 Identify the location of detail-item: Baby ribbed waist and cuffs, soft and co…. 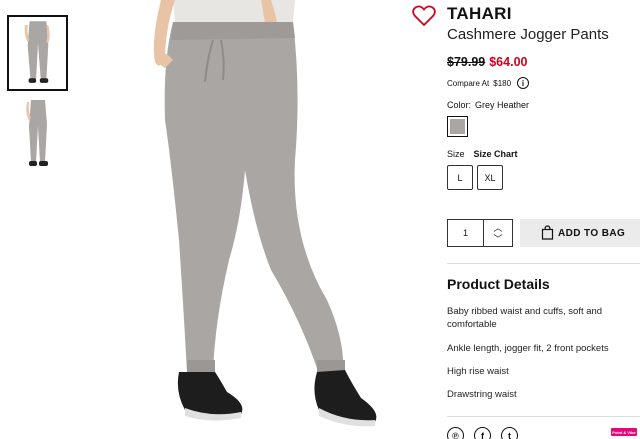
(525, 318).